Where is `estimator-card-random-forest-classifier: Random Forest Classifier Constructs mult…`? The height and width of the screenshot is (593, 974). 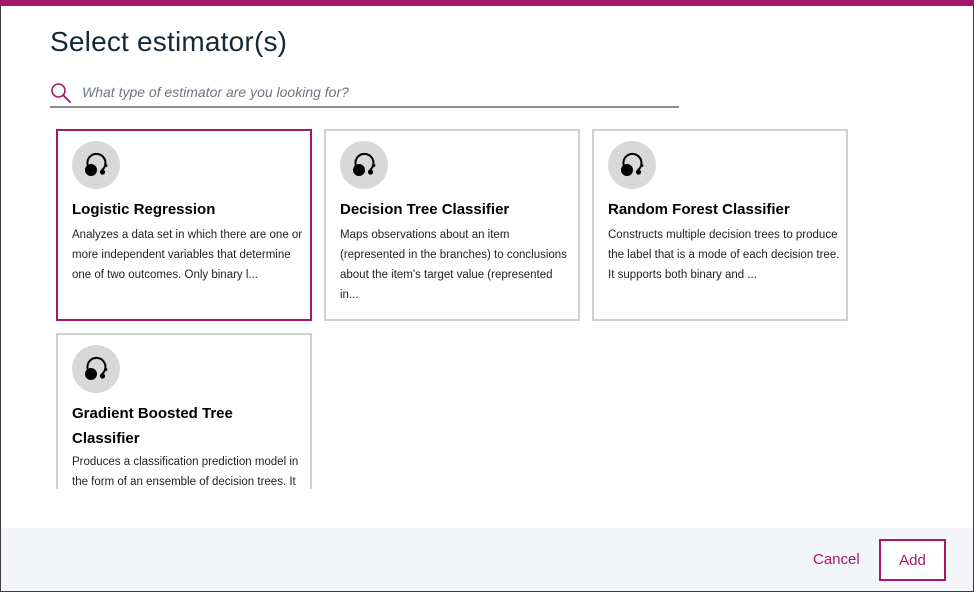
estimator-card-random-forest-classifier: Random Forest Classifier Constructs mult… is located at coordinates (720, 225).